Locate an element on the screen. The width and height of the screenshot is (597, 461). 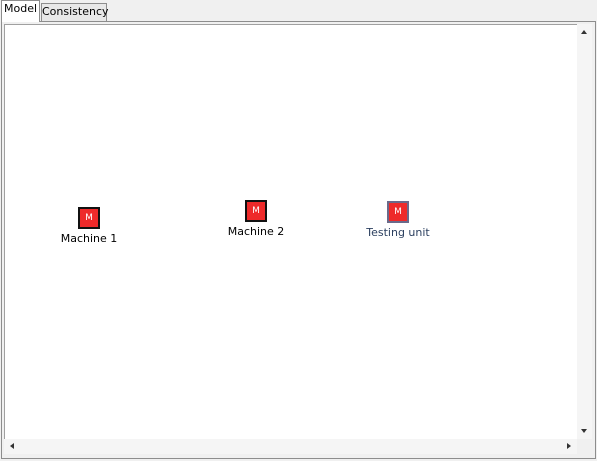
scroll-right-icon is located at coordinates (569, 446).